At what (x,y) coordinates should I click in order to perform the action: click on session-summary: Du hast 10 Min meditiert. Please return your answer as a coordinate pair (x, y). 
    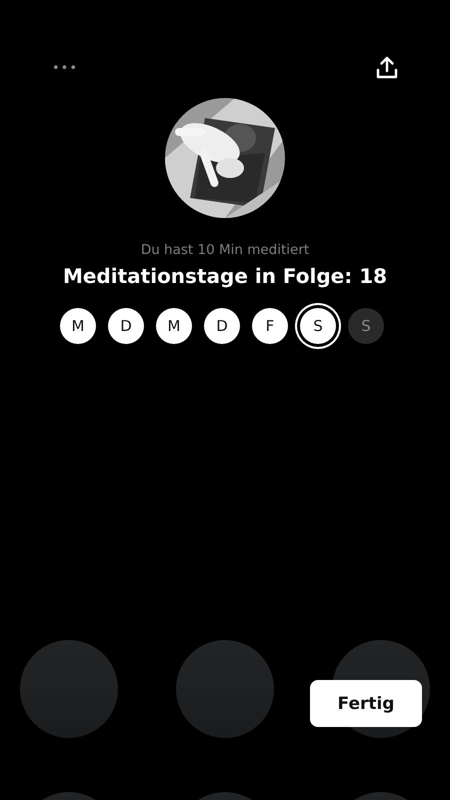
    Looking at the image, I should click on (225, 250).